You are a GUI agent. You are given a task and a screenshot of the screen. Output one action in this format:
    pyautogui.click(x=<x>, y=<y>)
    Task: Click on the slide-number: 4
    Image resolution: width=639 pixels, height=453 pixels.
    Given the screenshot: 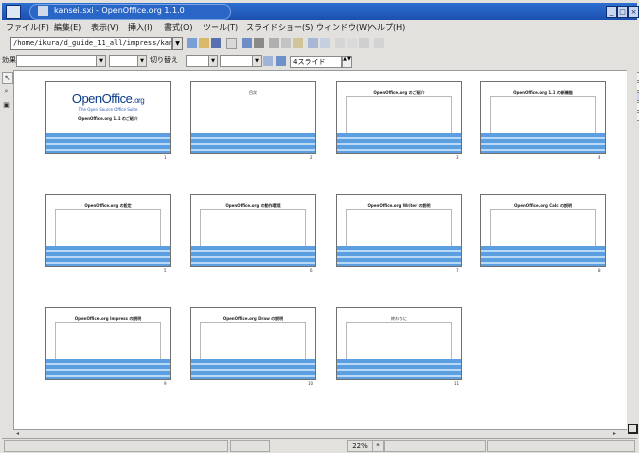 What is the action you would take?
    pyautogui.click(x=599, y=157)
    